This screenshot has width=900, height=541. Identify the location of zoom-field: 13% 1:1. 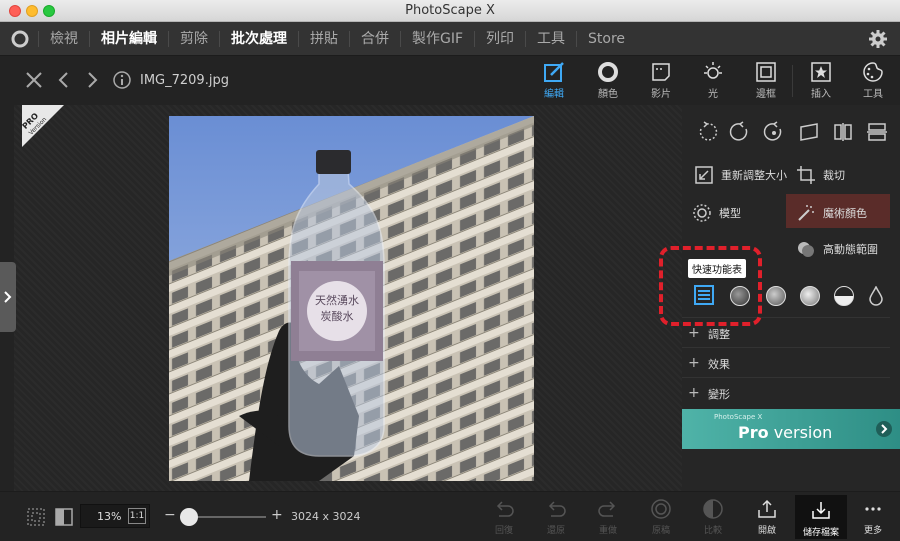
(115, 516).